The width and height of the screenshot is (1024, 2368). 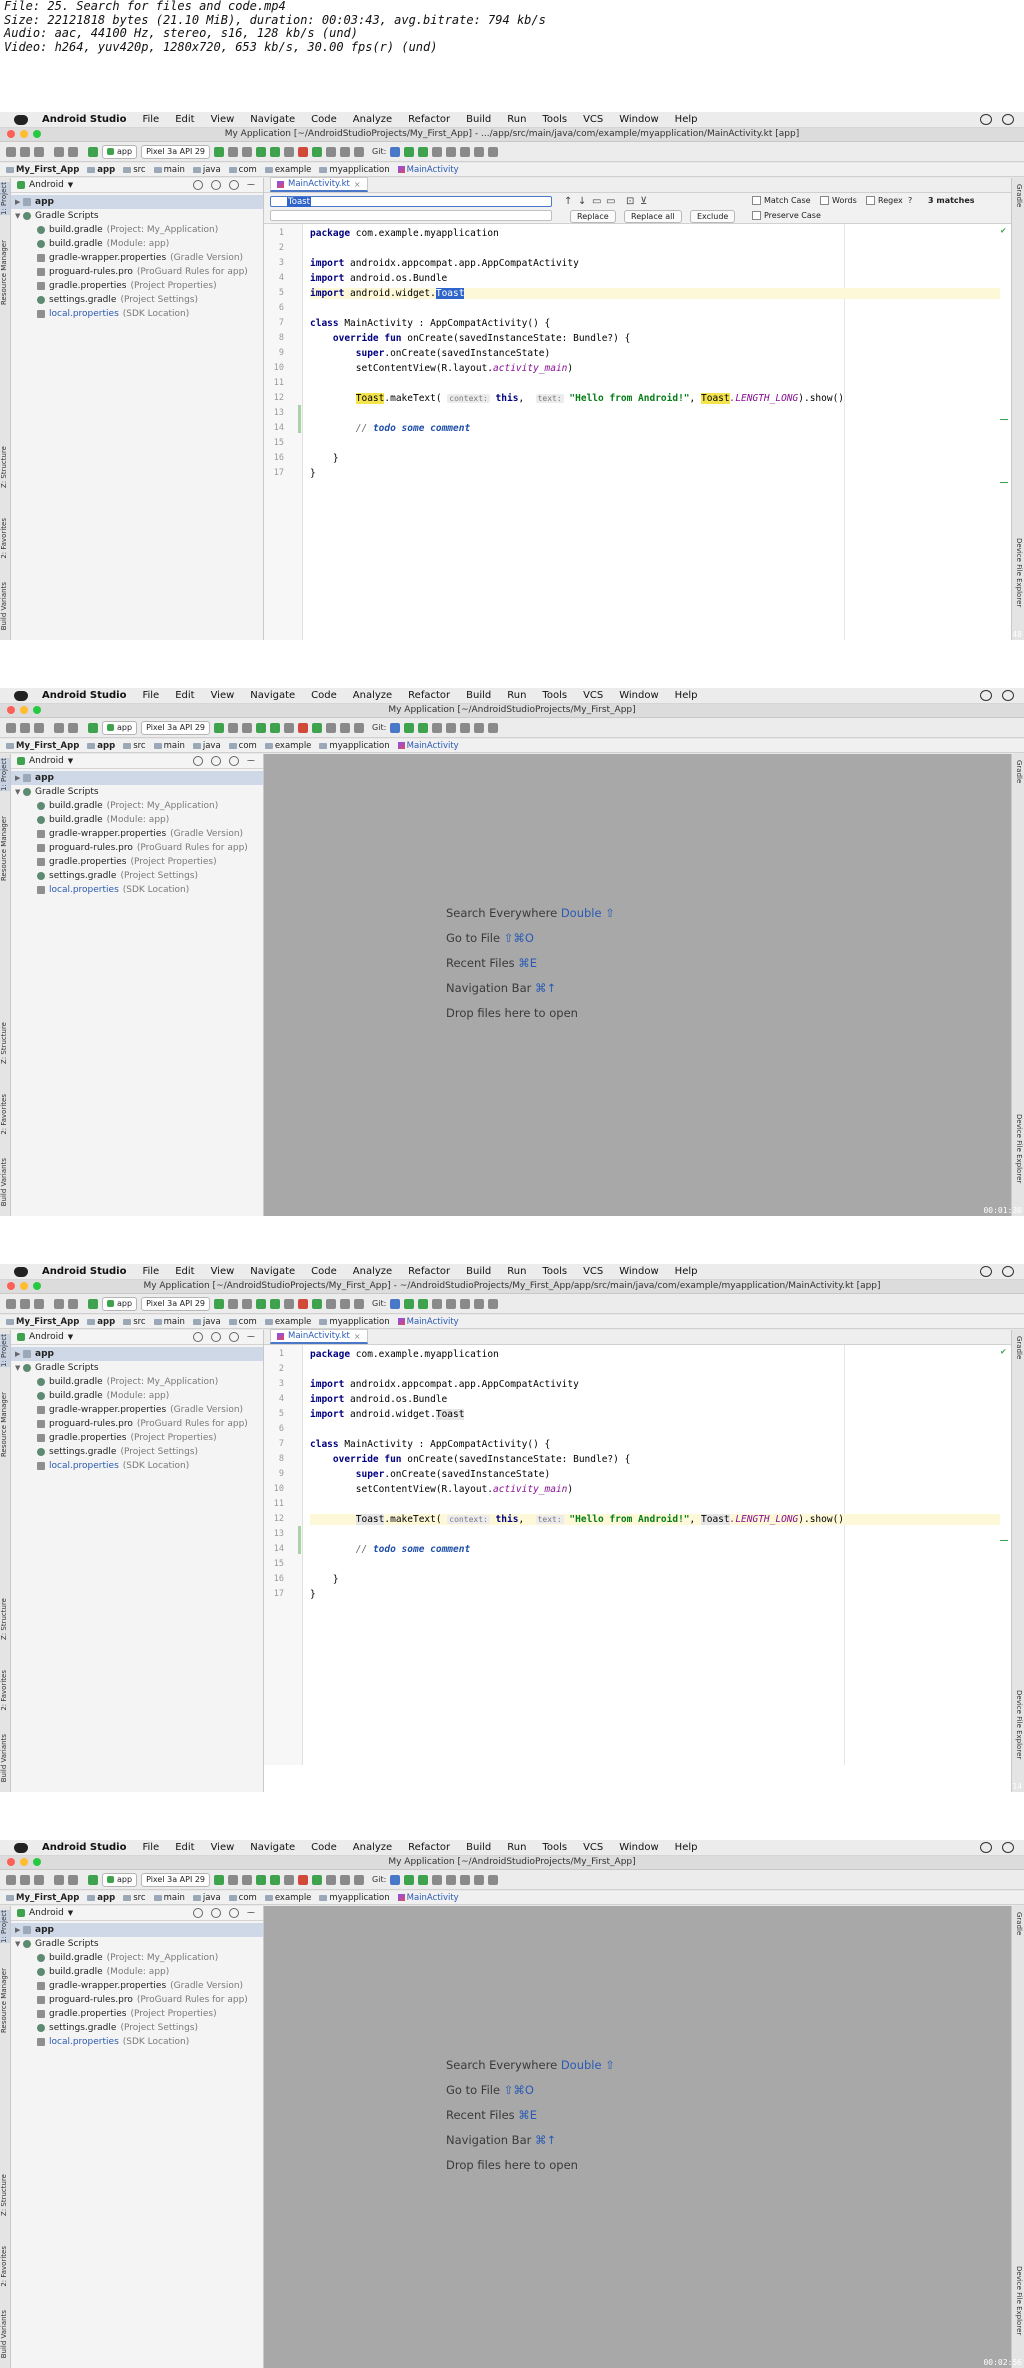 I want to click on tree-item: local.properties (SDK Location), so click(x=137, y=890).